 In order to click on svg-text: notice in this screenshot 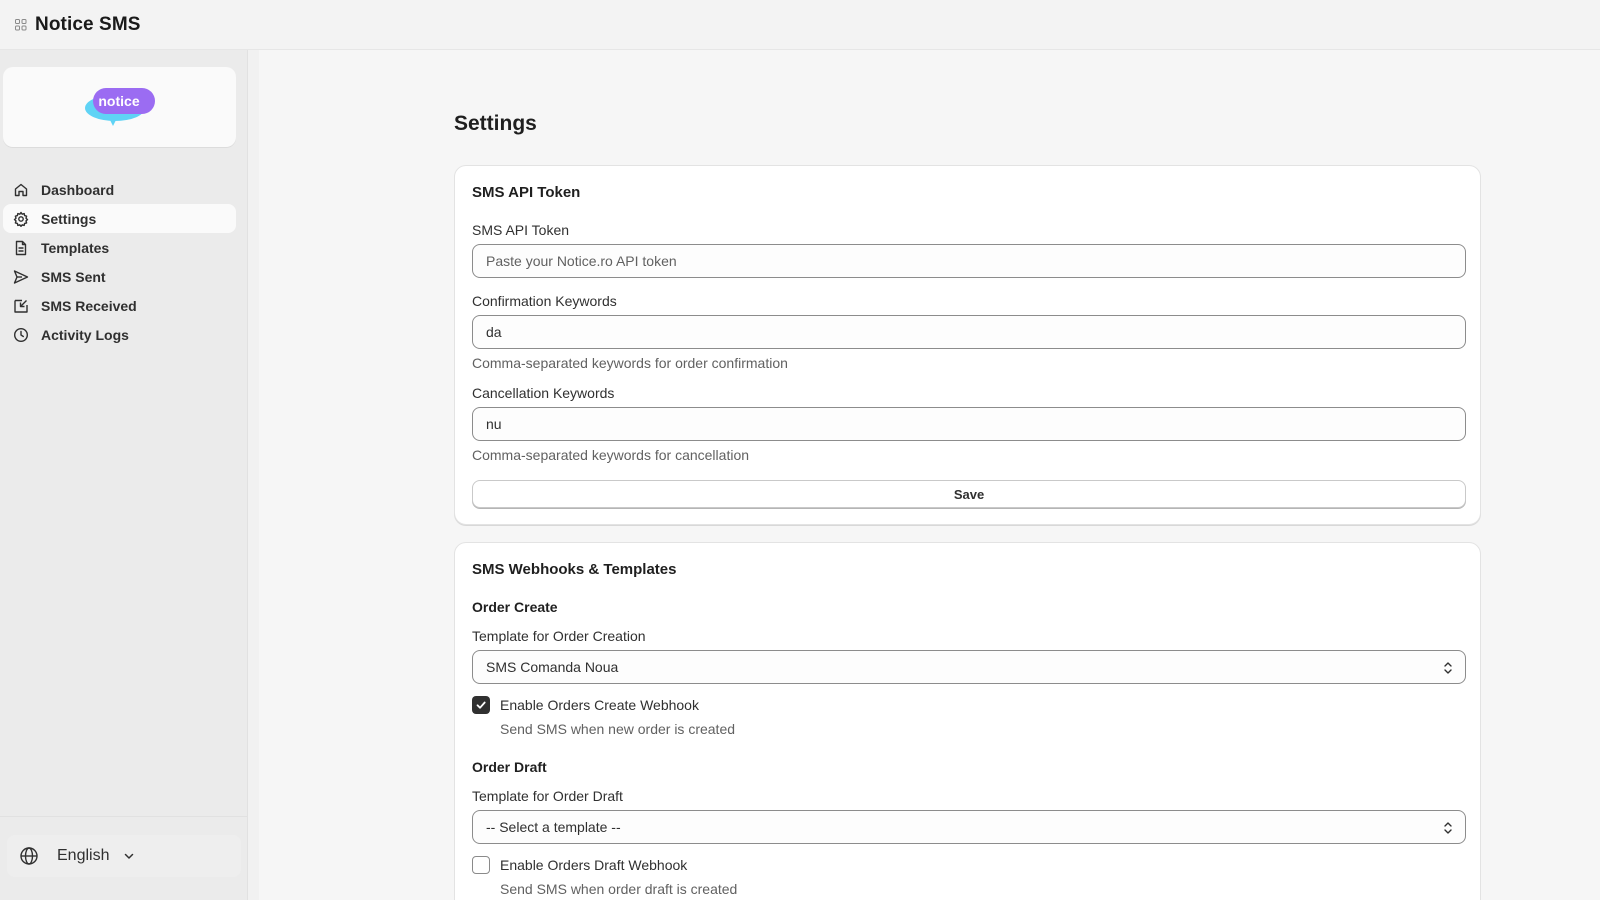, I will do `click(118, 101)`.